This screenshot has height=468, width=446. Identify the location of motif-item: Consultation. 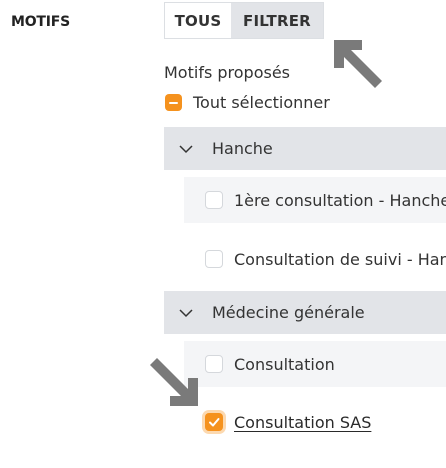
(315, 364).